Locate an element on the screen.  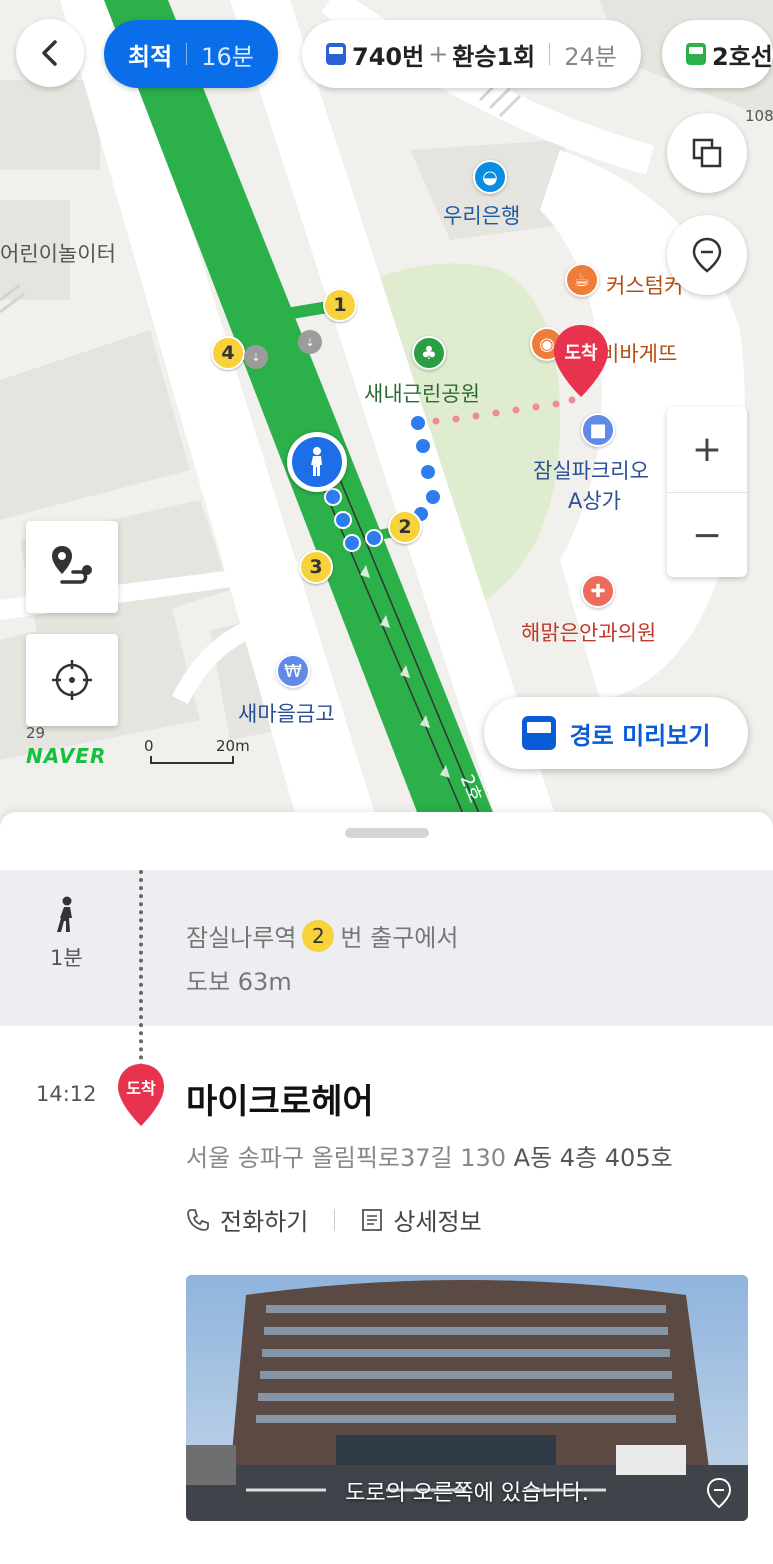
map-layers-button is located at coordinates (707, 153).